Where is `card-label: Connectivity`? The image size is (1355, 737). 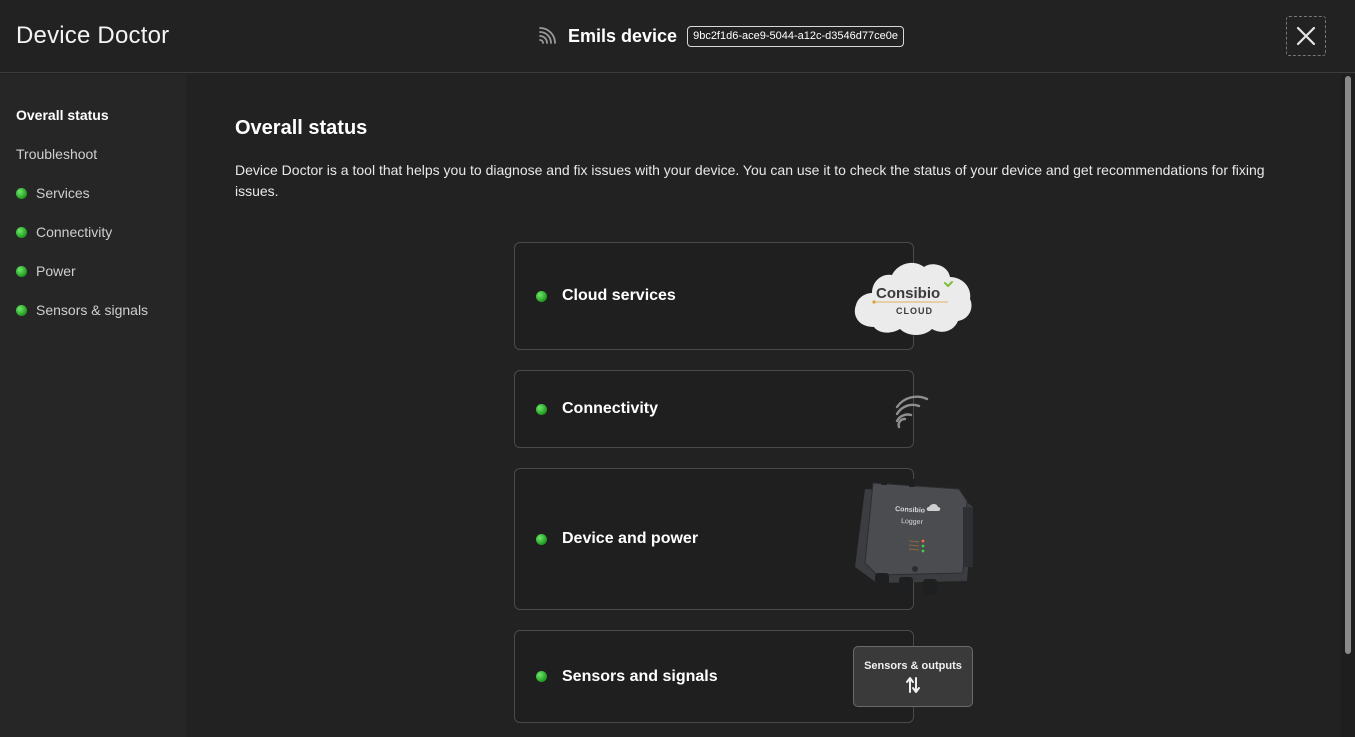 card-label: Connectivity is located at coordinates (610, 408).